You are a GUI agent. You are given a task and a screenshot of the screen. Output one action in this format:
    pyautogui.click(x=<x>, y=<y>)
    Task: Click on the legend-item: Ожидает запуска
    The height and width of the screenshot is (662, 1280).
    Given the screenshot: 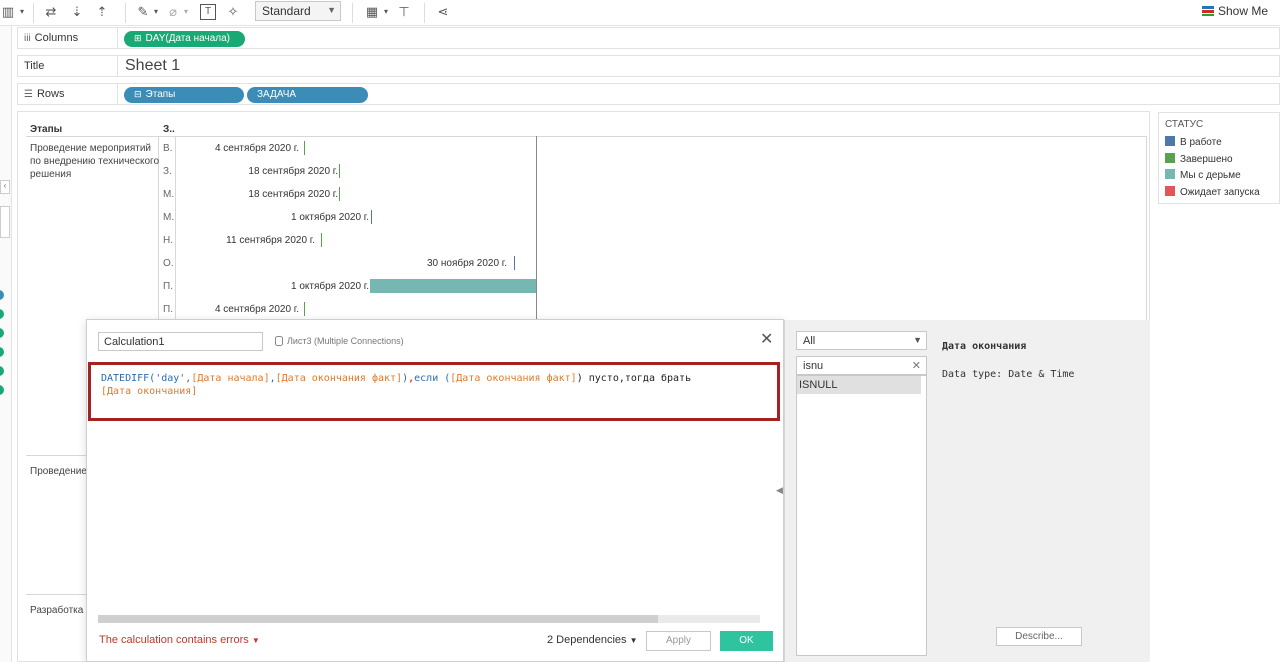 What is the action you would take?
    pyautogui.click(x=1219, y=194)
    